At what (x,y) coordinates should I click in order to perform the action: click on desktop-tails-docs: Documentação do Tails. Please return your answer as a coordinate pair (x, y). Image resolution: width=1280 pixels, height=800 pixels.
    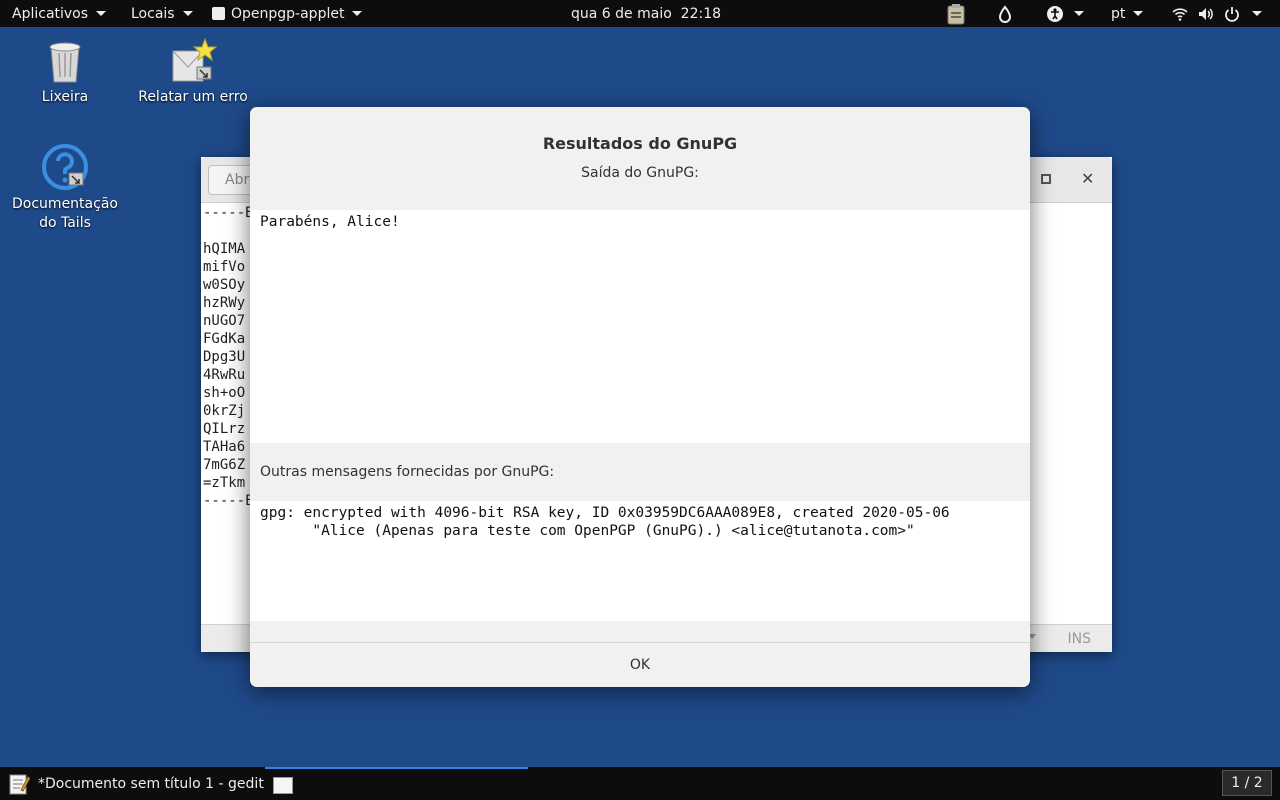
    Looking at the image, I should click on (65, 188).